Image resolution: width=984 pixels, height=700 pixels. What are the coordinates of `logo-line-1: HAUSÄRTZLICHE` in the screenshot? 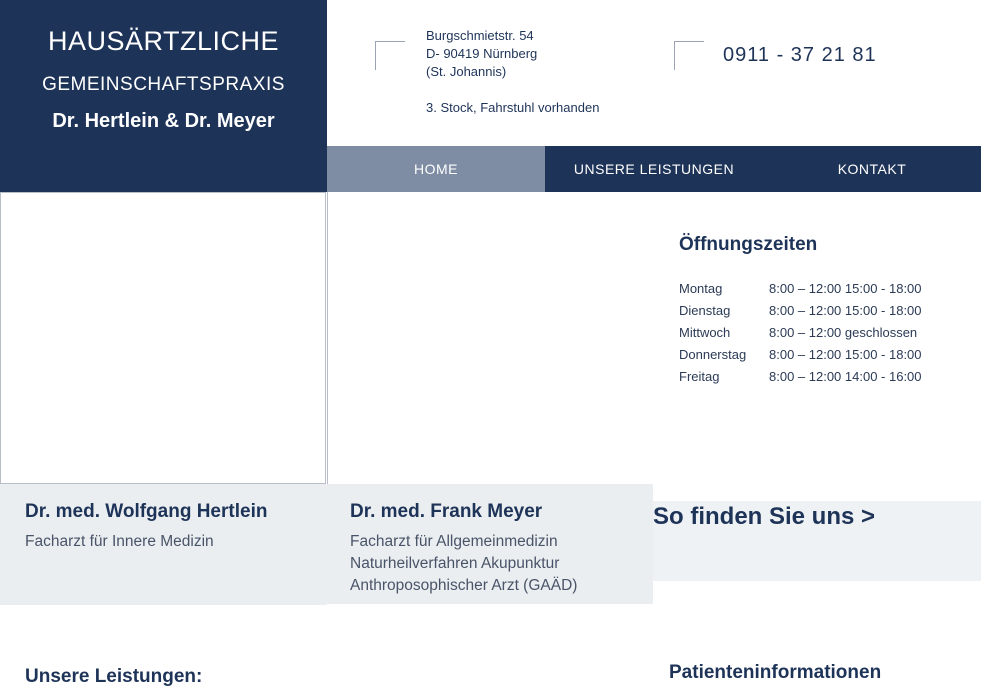 It's located at (163, 41).